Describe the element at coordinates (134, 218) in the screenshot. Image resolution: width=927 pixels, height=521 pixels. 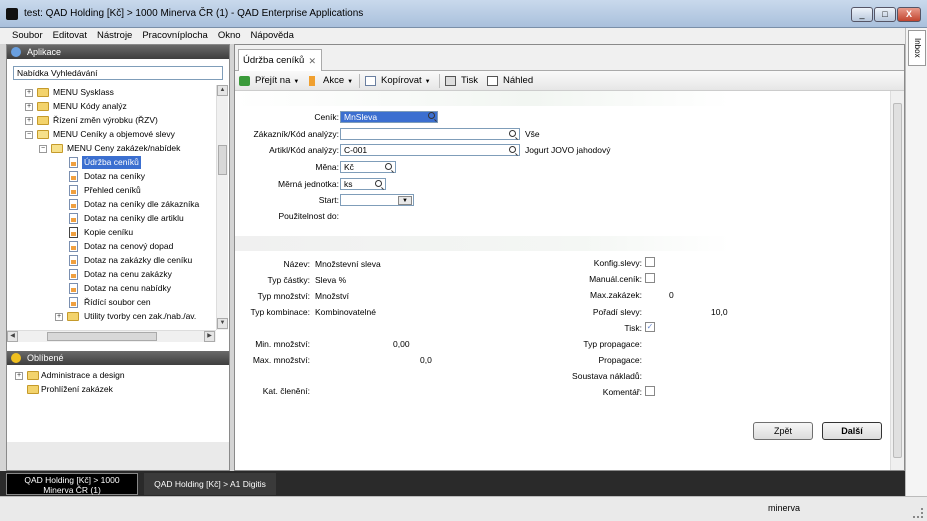
I see `tree-item: Dotaz na ceníky dle artiklu` at that location.